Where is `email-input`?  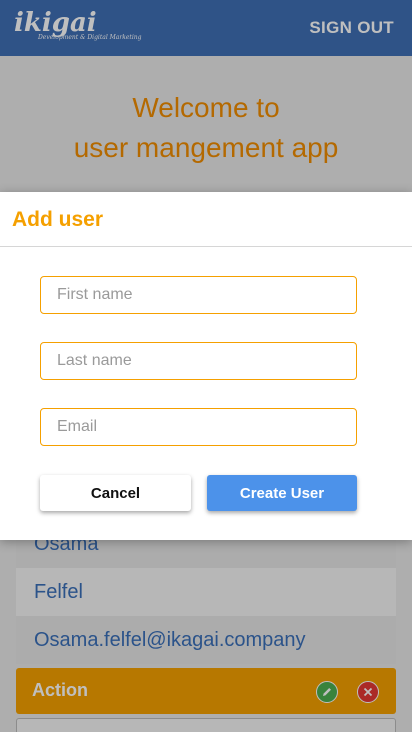 email-input is located at coordinates (198, 427).